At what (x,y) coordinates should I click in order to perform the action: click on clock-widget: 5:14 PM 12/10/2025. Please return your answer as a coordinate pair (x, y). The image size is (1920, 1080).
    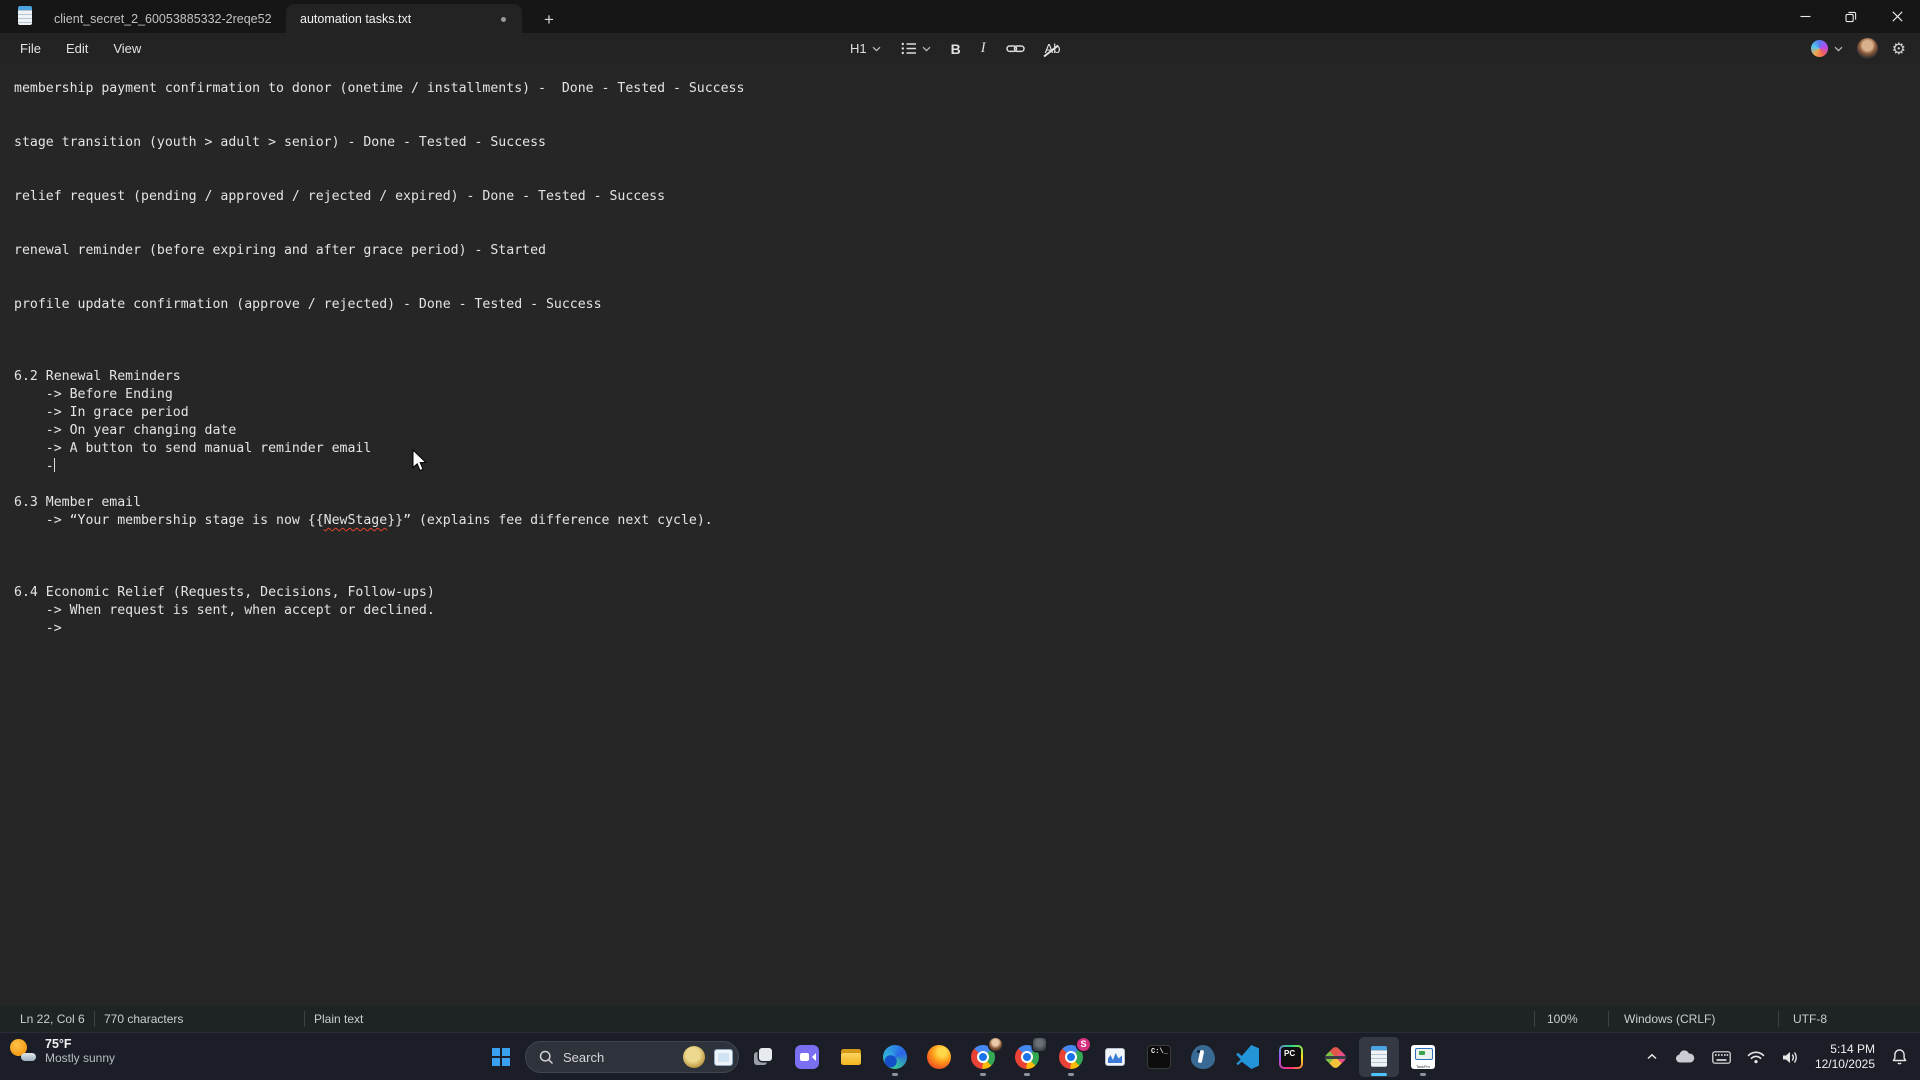
    Looking at the image, I should click on (1845, 1057).